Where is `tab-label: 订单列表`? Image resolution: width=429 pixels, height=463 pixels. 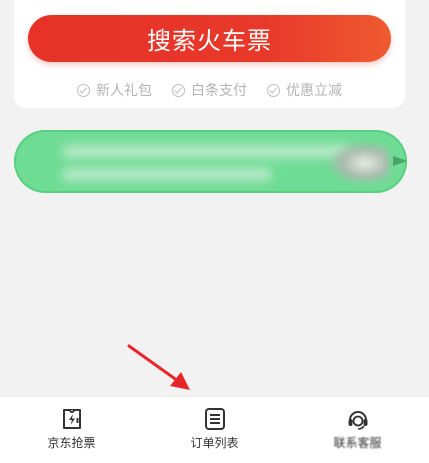
tab-label: 订单列表 is located at coordinates (214, 443).